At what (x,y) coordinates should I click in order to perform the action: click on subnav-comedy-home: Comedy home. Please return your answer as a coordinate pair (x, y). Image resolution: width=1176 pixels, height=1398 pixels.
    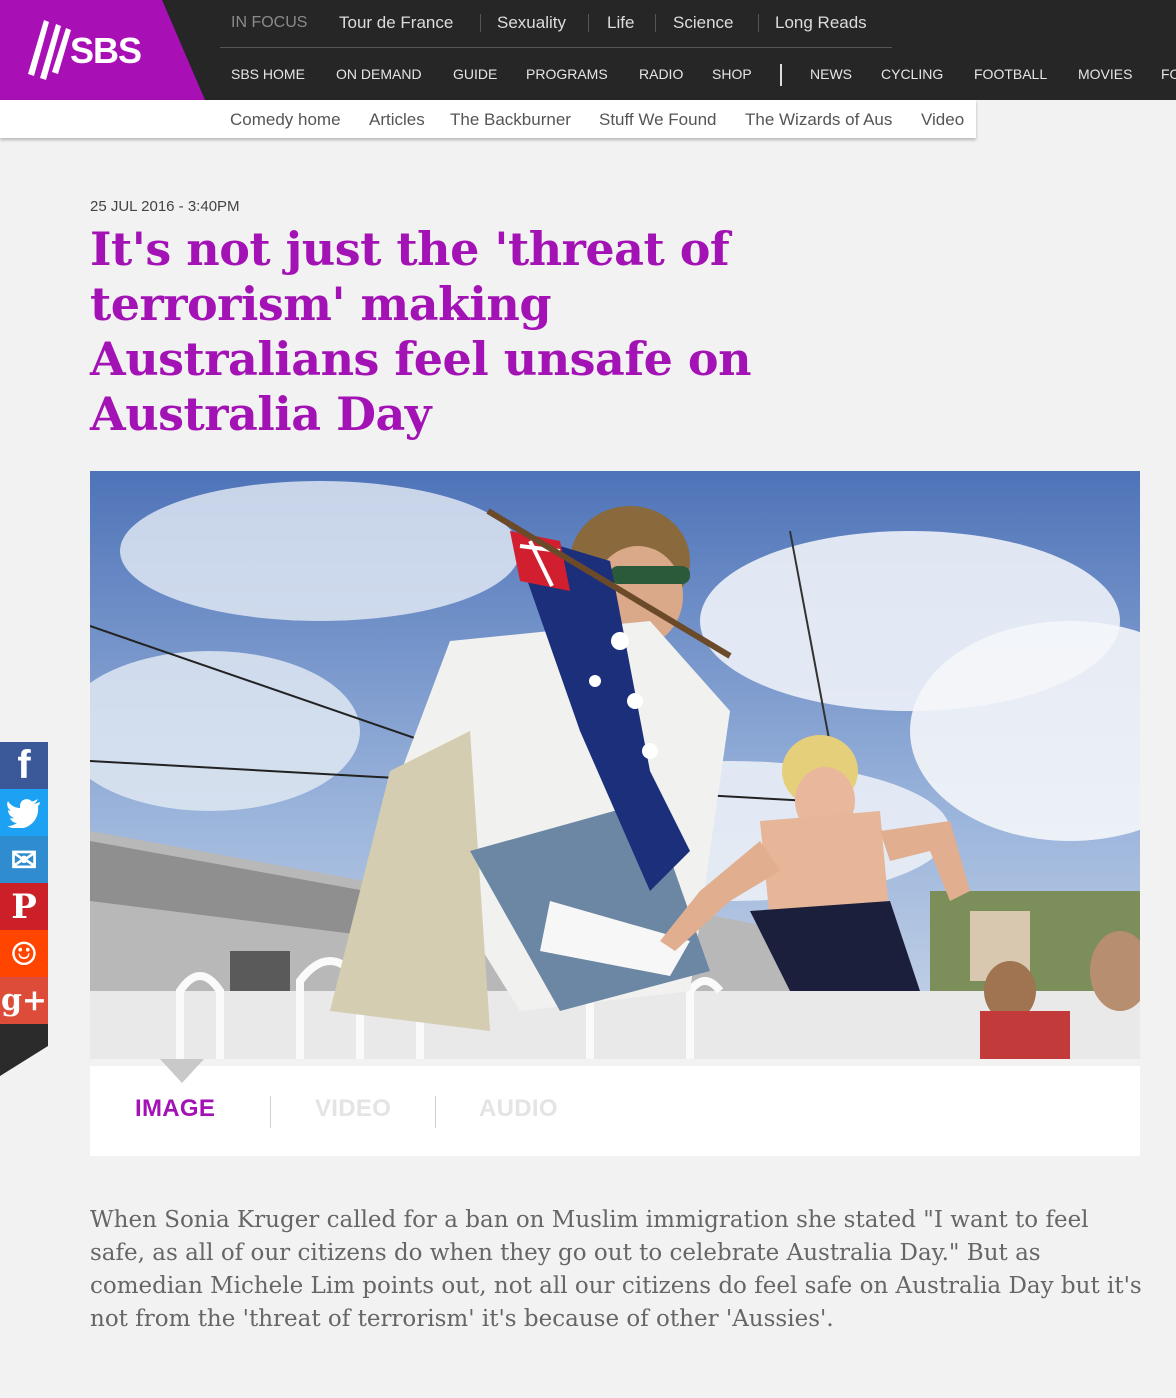
    Looking at the image, I should click on (285, 120).